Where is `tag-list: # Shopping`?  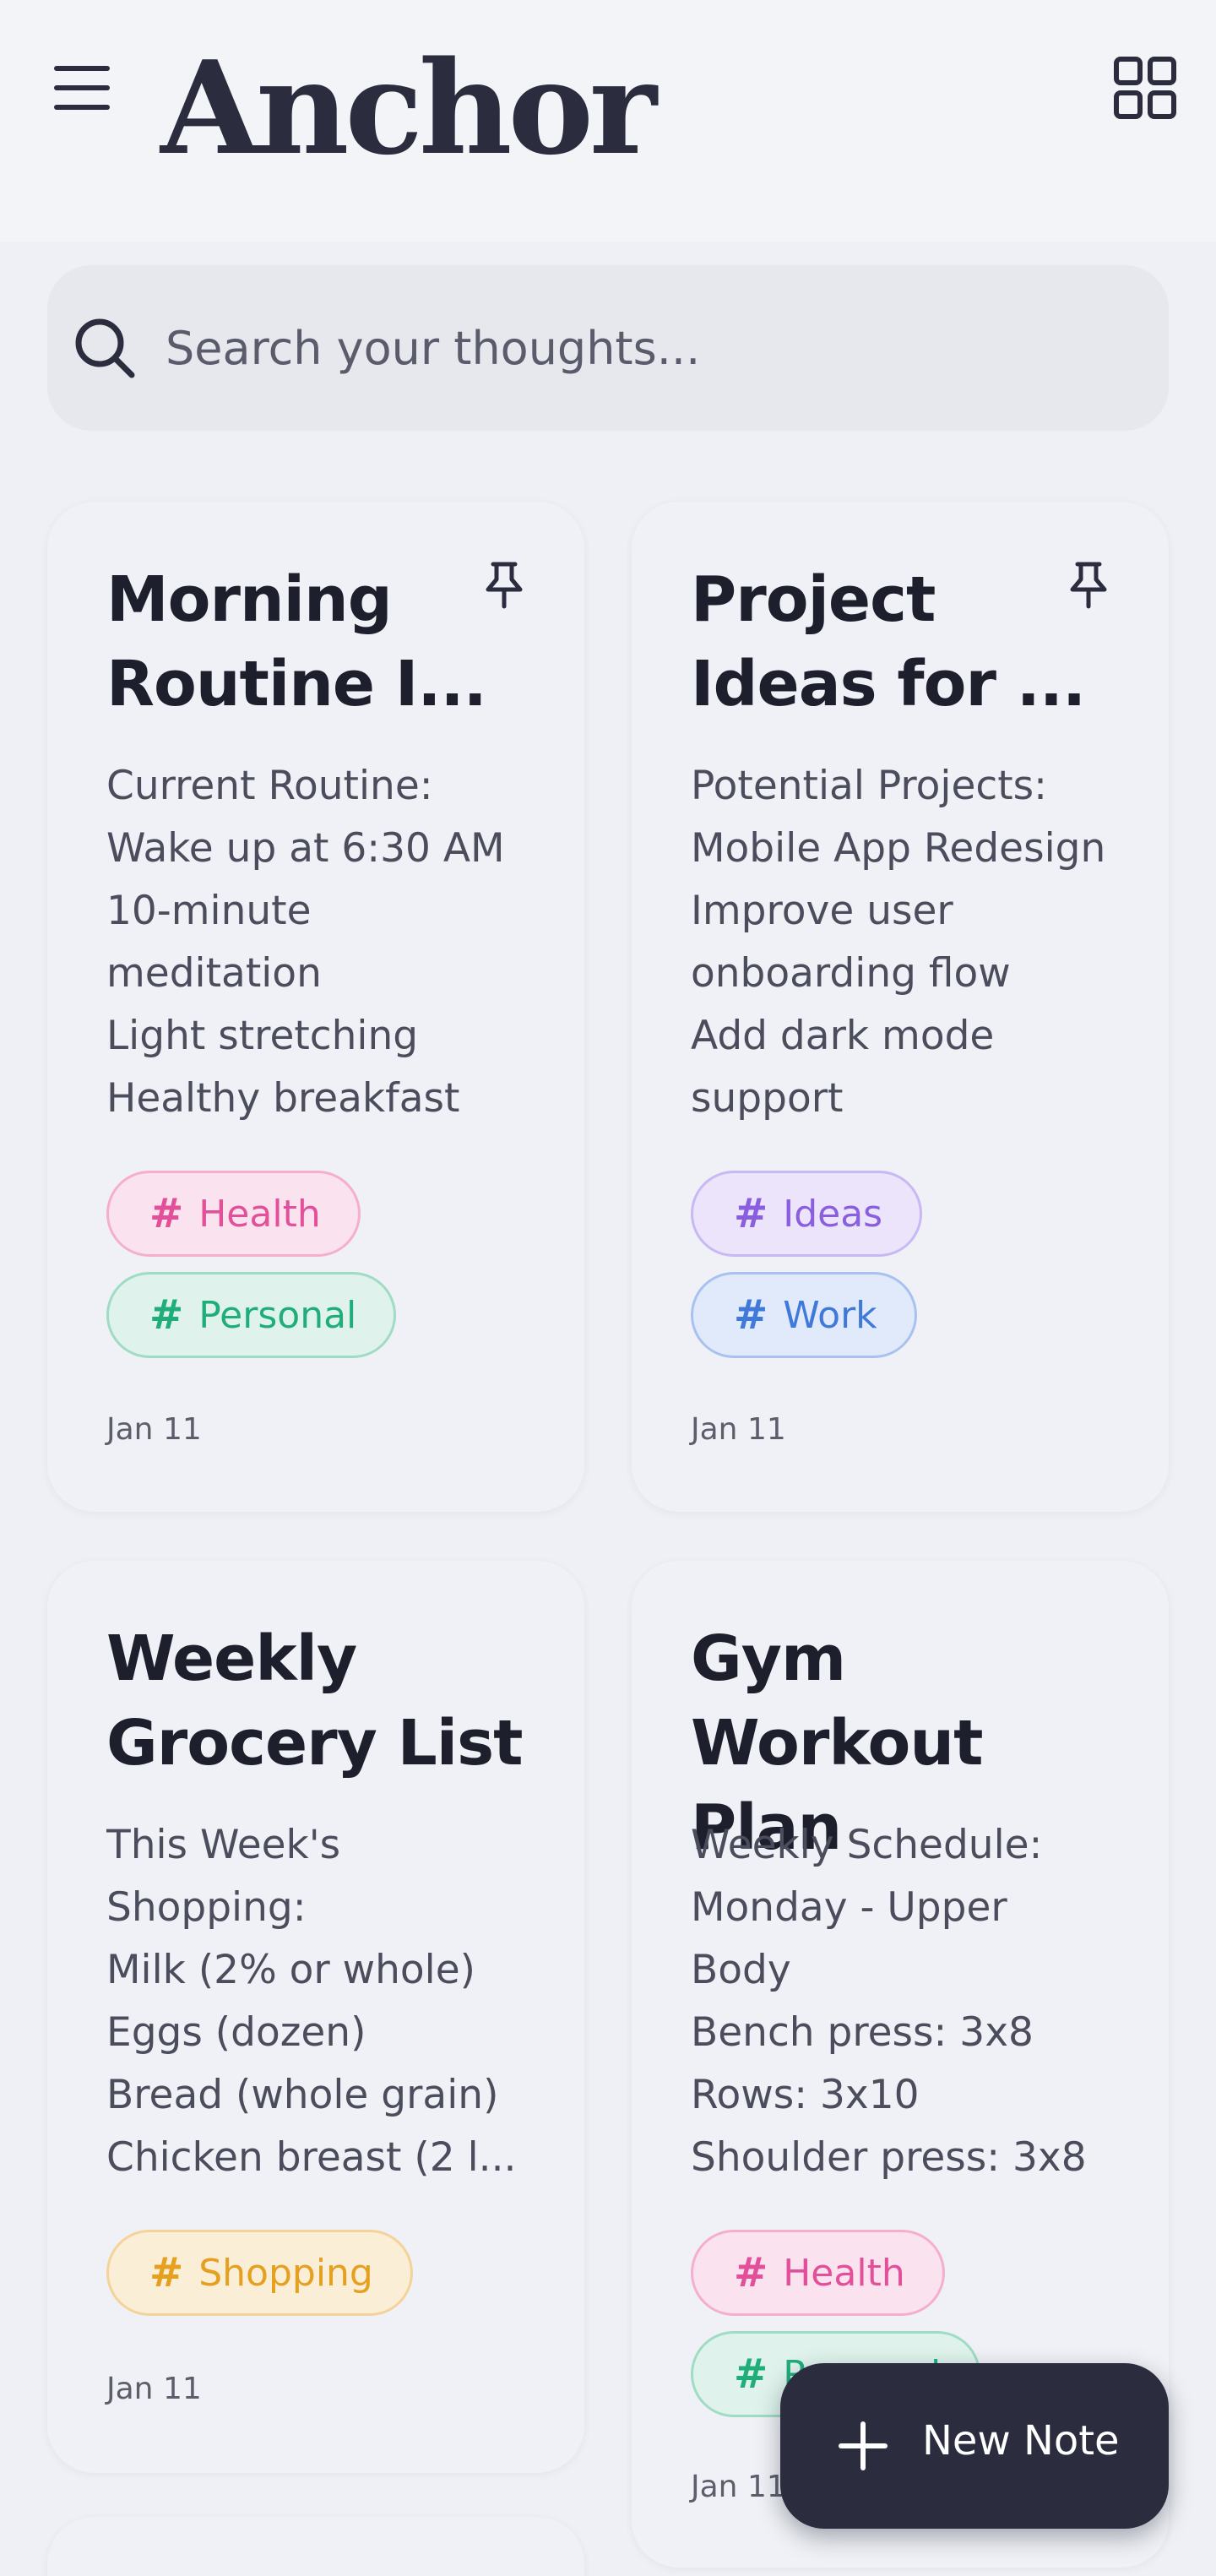
tag-list: # Shopping is located at coordinates (326, 2280).